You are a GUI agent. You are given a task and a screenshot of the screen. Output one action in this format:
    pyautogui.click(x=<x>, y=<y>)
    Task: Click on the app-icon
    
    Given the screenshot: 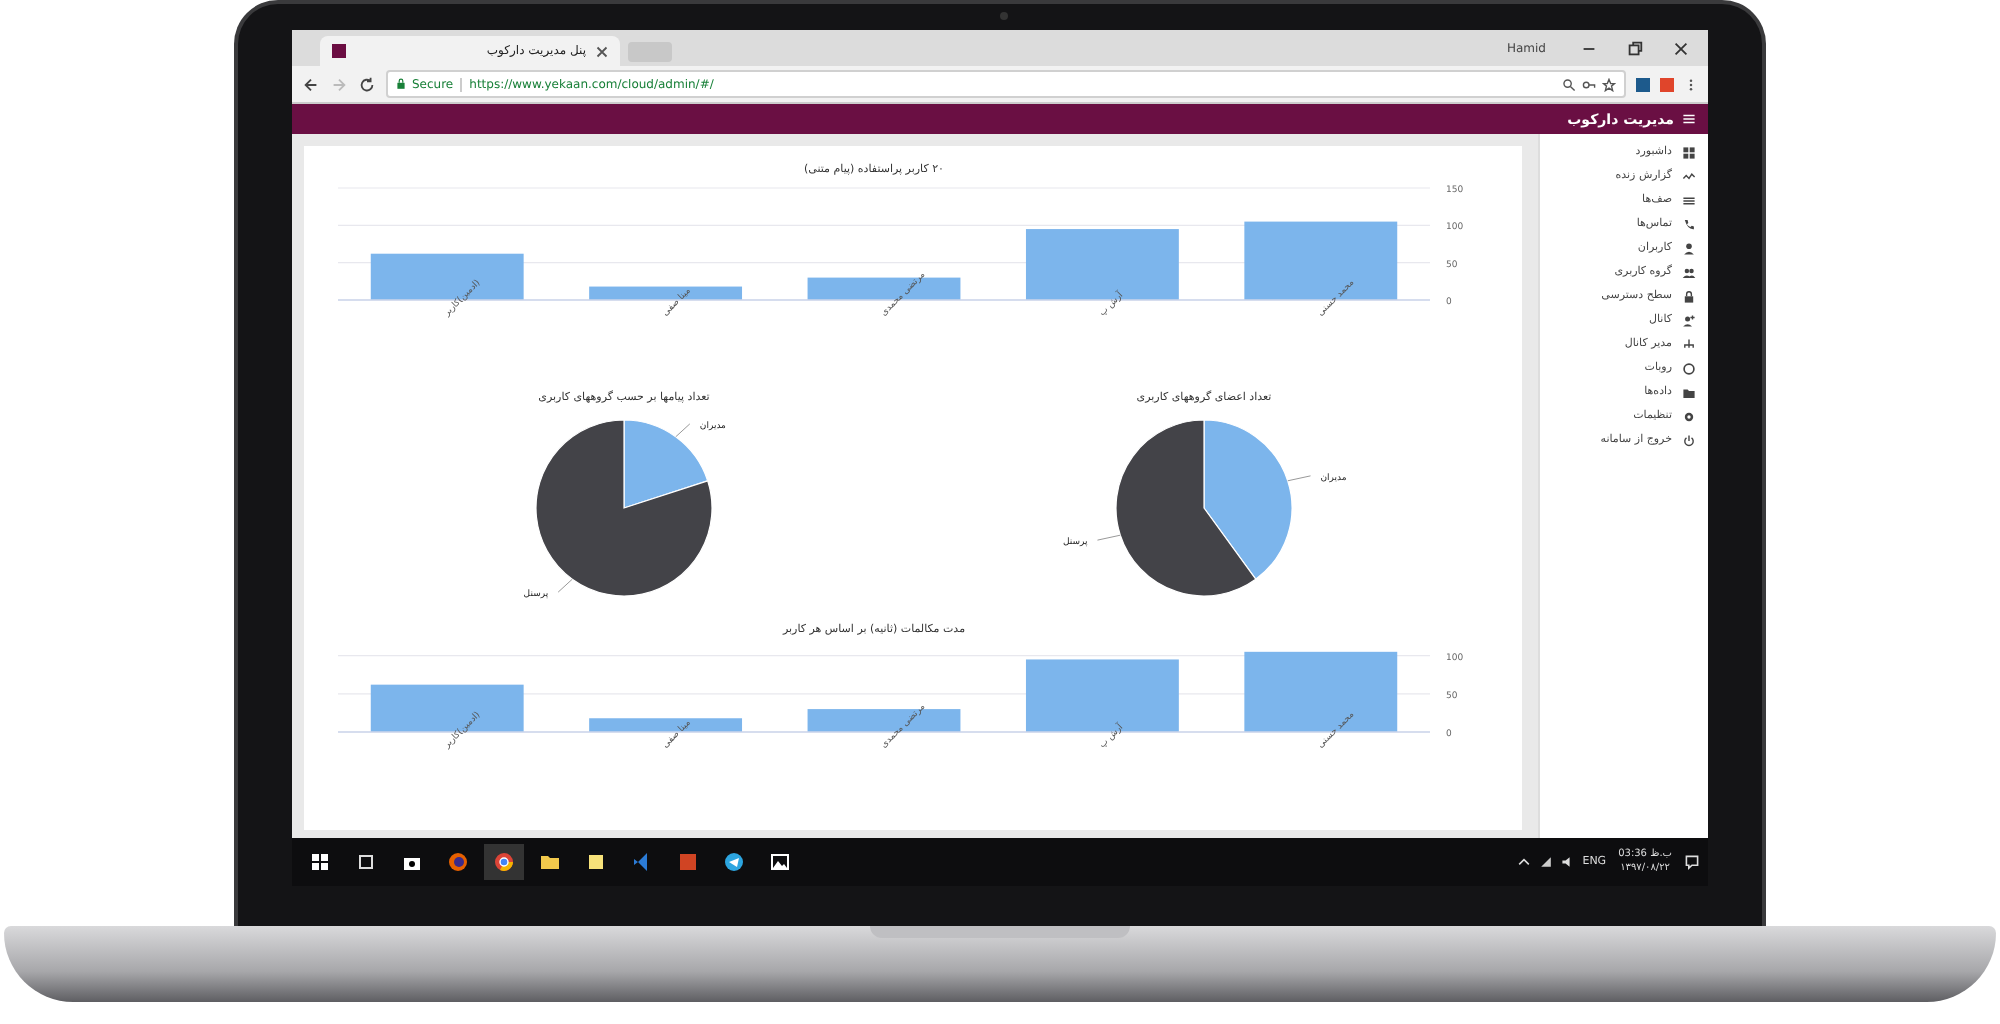 What is the action you would take?
    pyautogui.click(x=339, y=51)
    